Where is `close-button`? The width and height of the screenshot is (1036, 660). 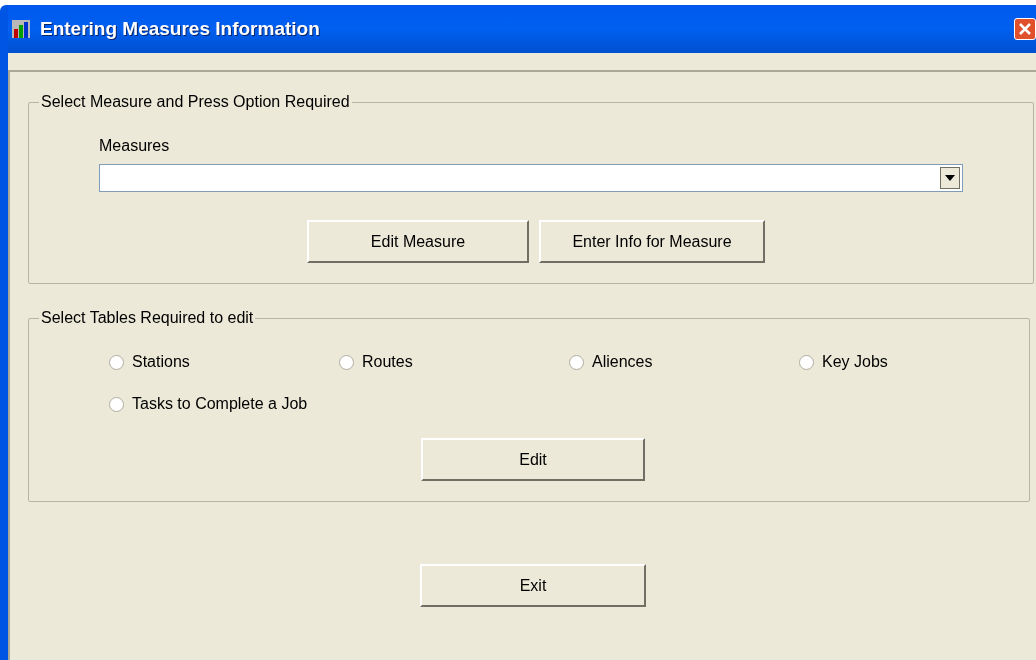 close-button is located at coordinates (1025, 29).